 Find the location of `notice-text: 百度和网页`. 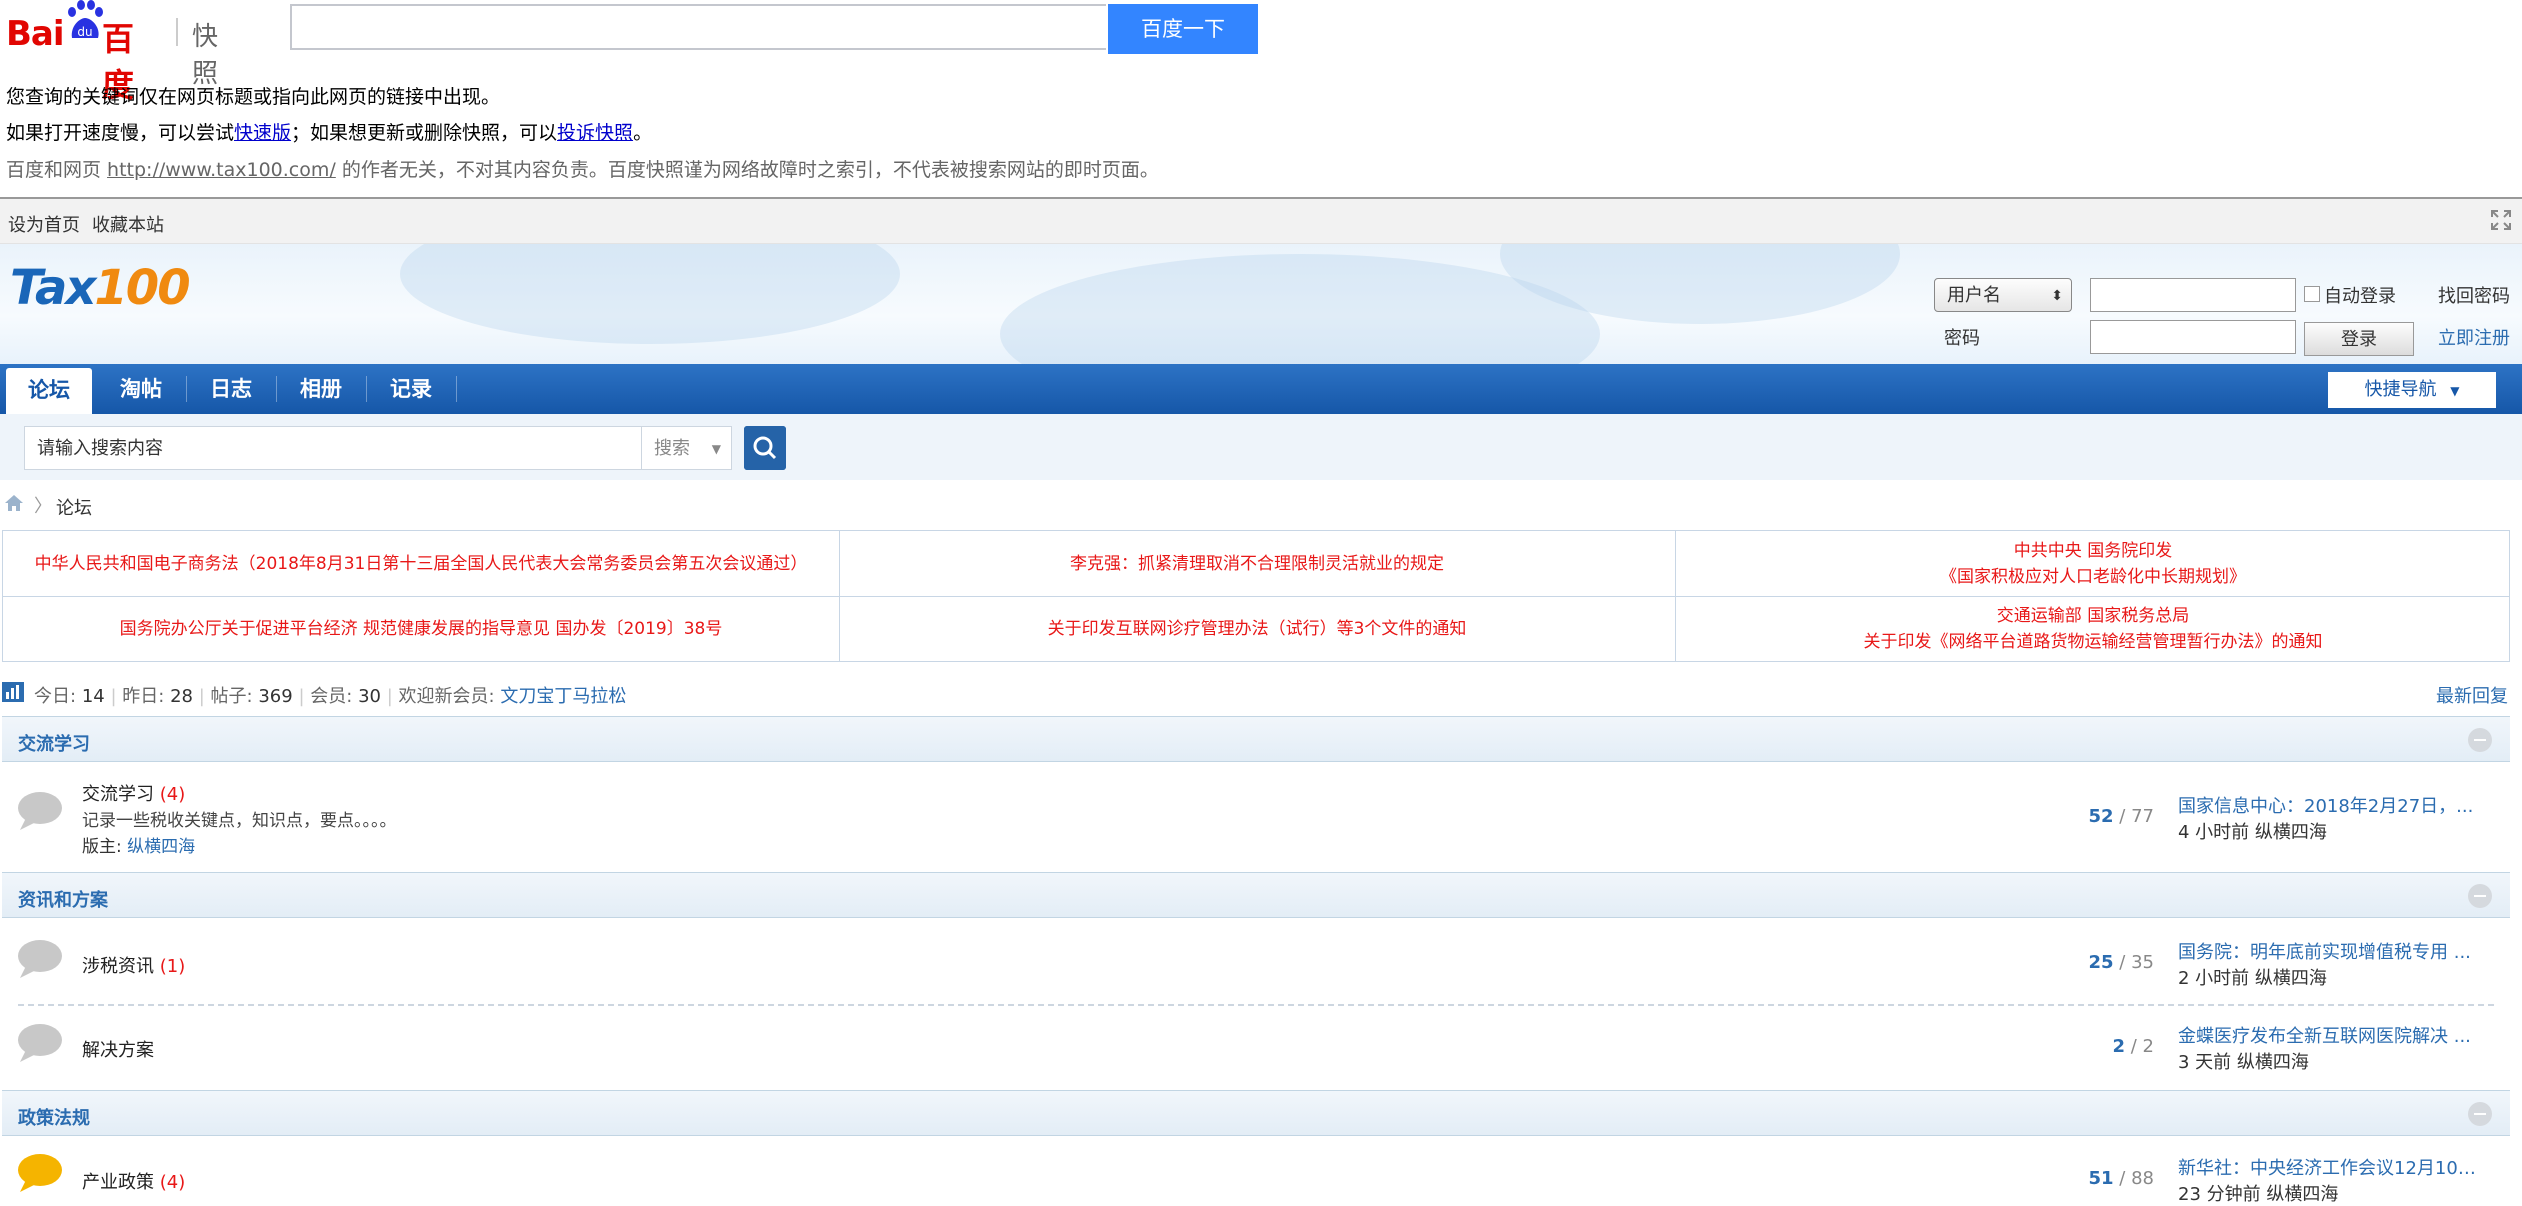

notice-text: 百度和网页 is located at coordinates (57, 170).